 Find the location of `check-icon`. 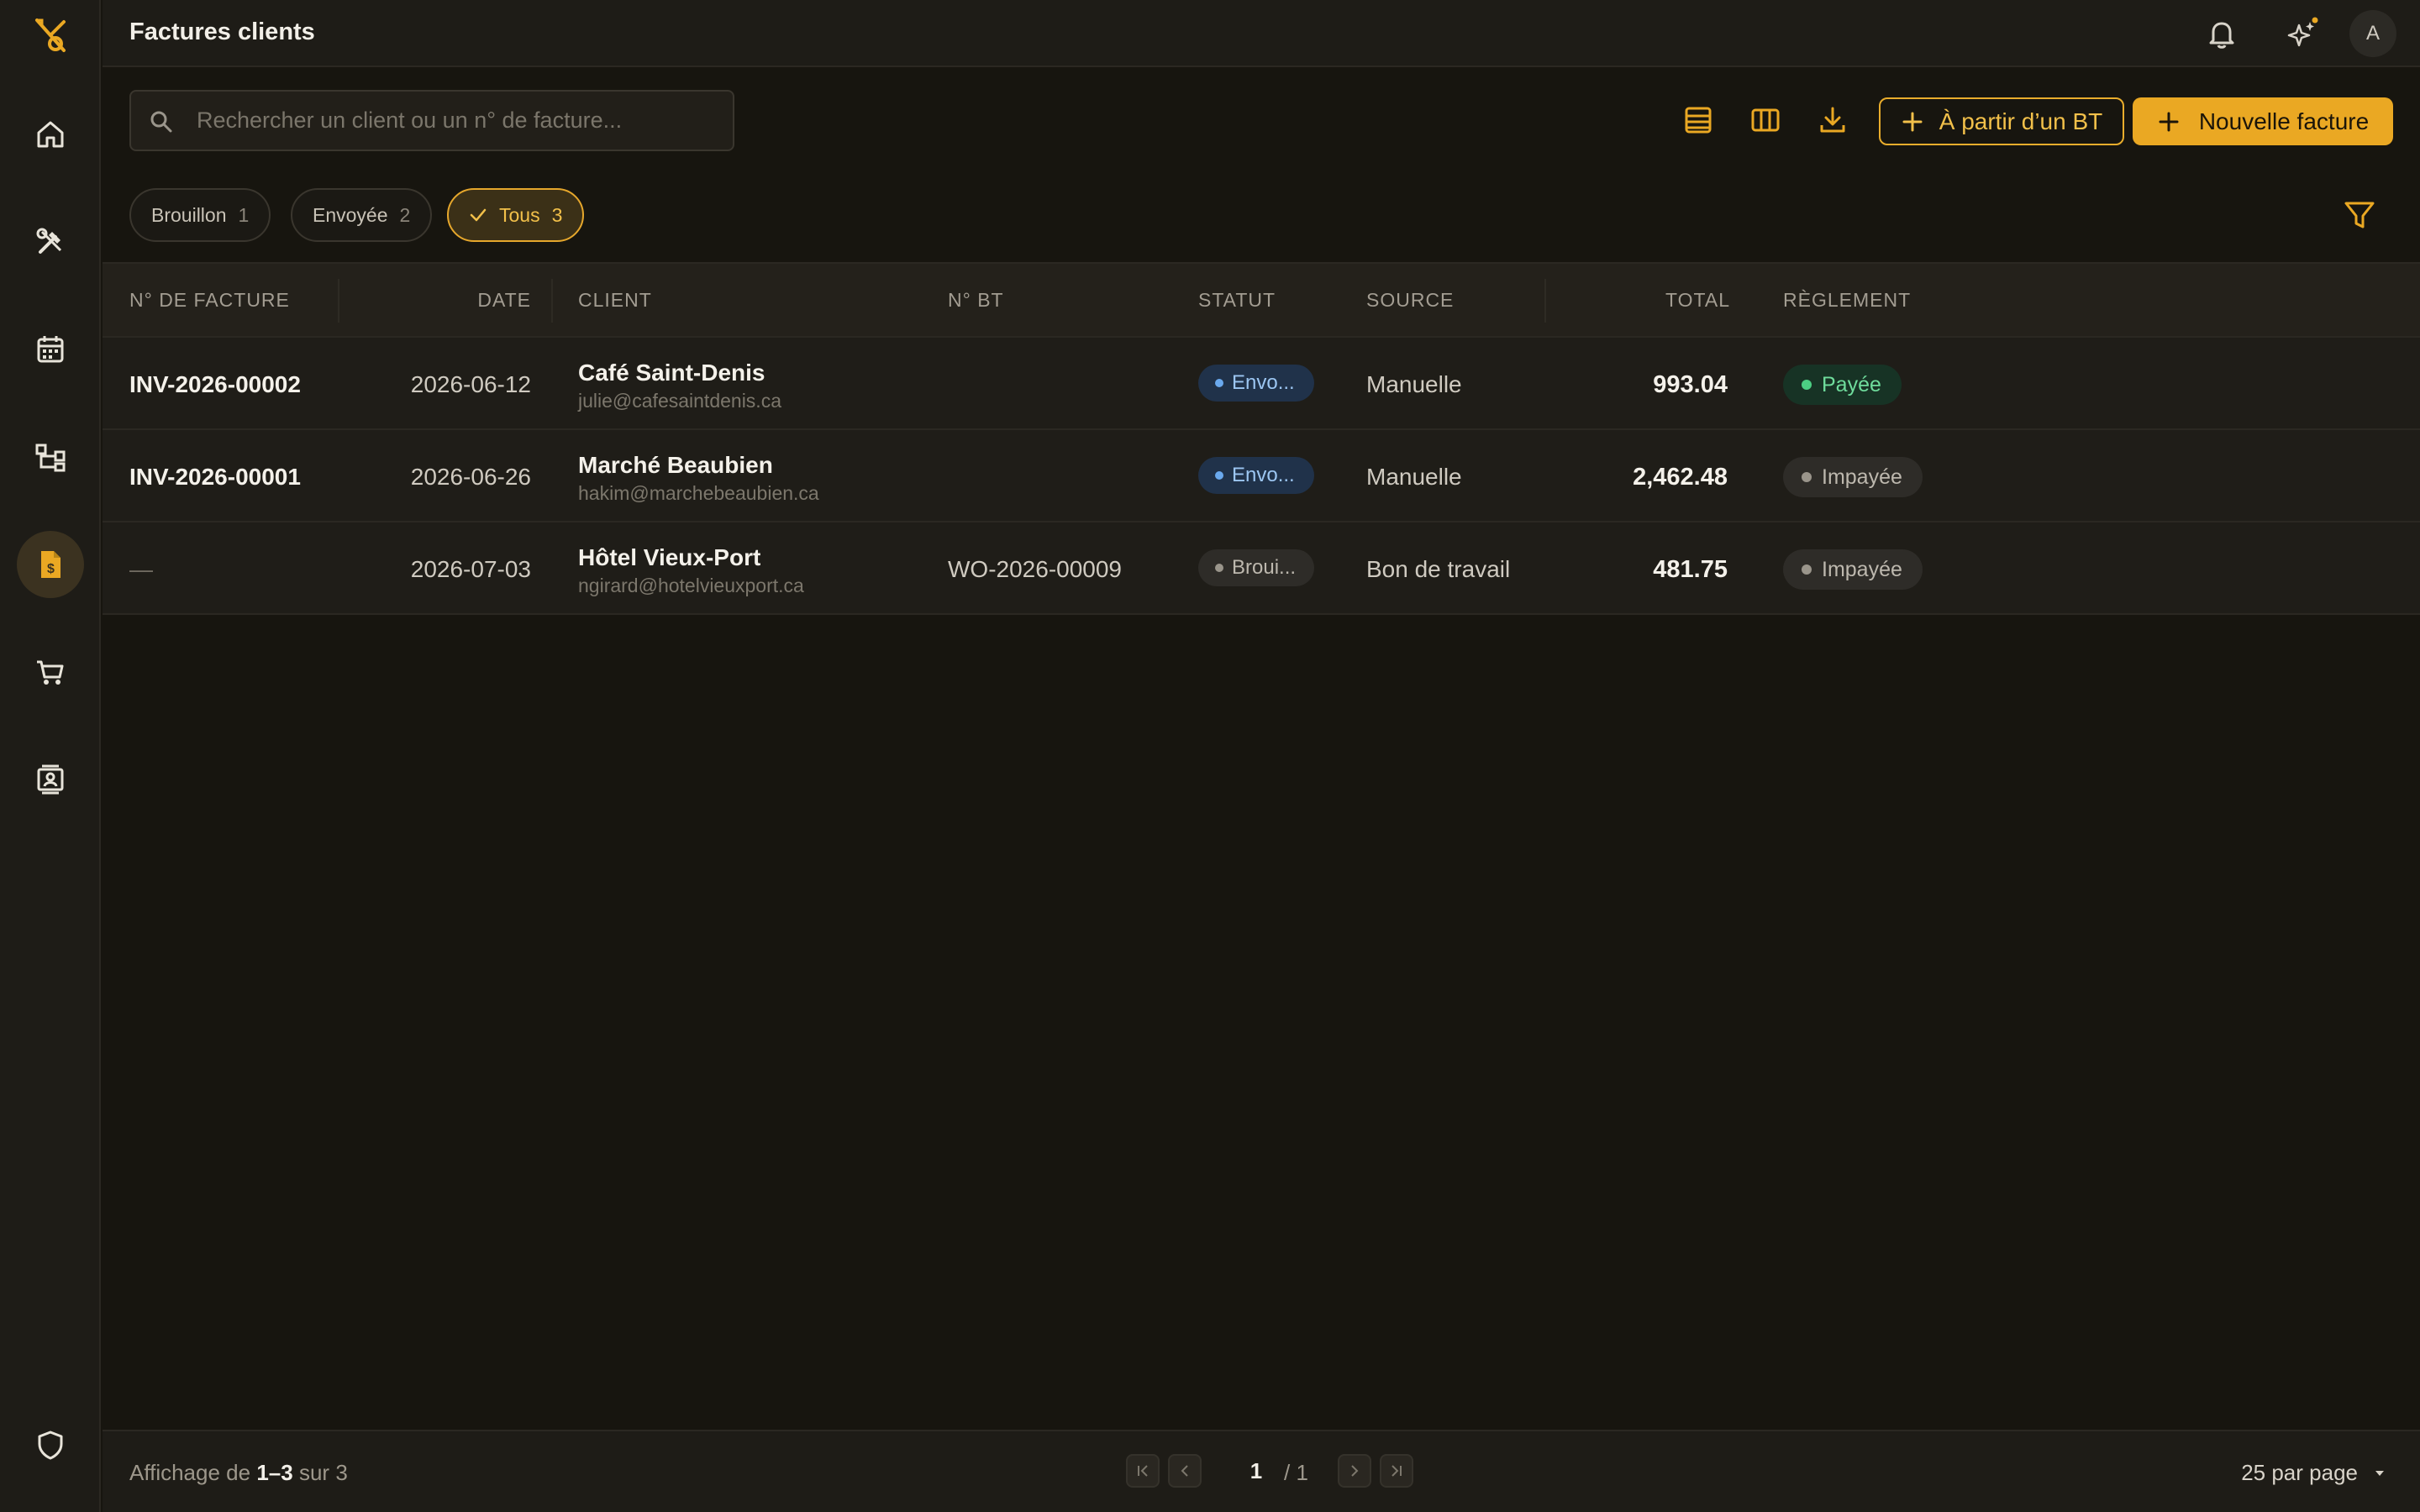

check-icon is located at coordinates (479, 215).